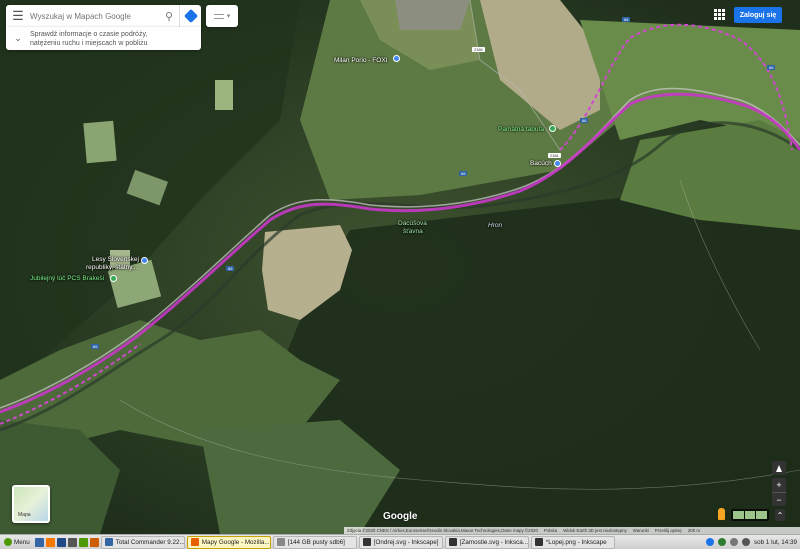 This screenshot has width=800, height=549. What do you see at coordinates (360, 60) in the screenshot?
I see `map-label-milan-porio: Milan Porio - FOXI` at bounding box center [360, 60].